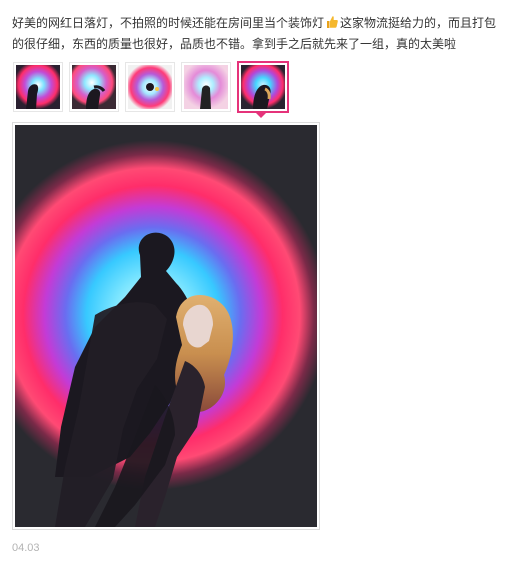 The width and height of the screenshot is (511, 563). I want to click on review-text-part-1: 好美的网红日落灯，不拍照的时候还能在房间里当个装饰灯, so click(168, 23).